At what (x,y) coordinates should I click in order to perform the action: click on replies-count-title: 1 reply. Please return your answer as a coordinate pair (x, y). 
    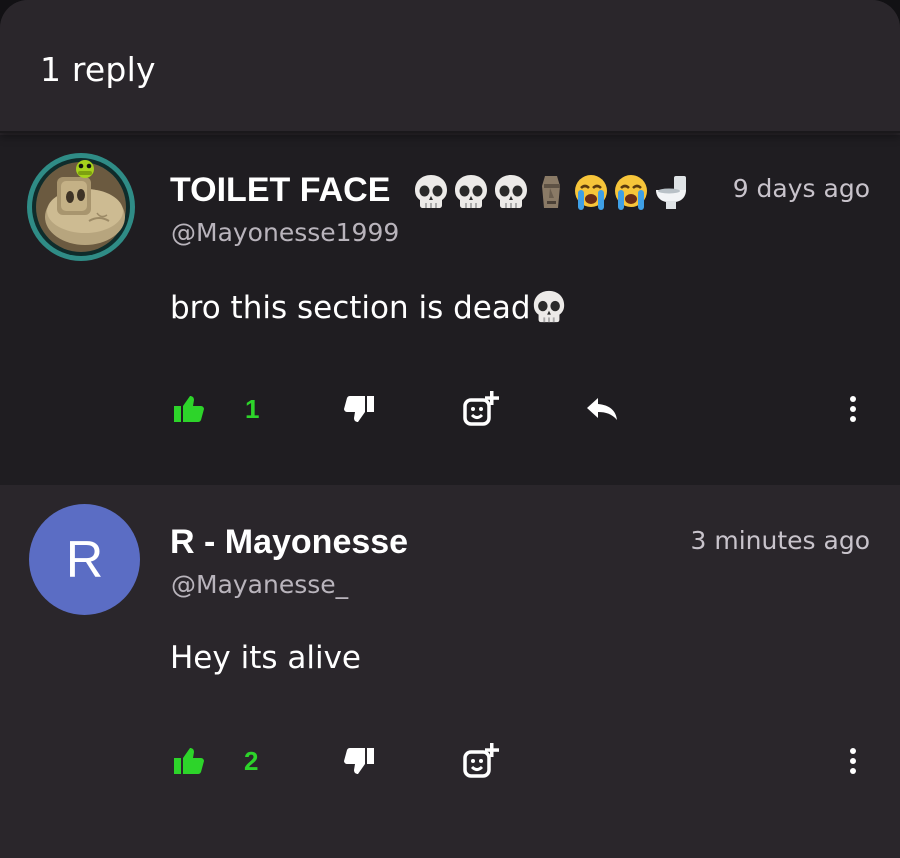
    Looking at the image, I should click on (98, 69).